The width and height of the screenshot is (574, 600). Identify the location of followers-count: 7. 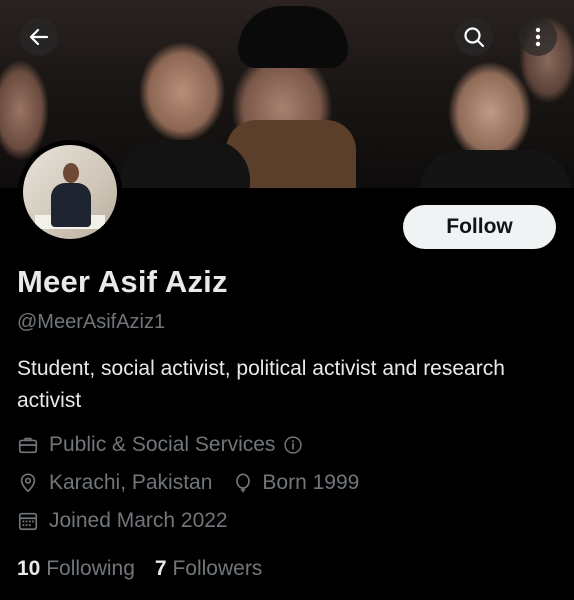
(160, 568).